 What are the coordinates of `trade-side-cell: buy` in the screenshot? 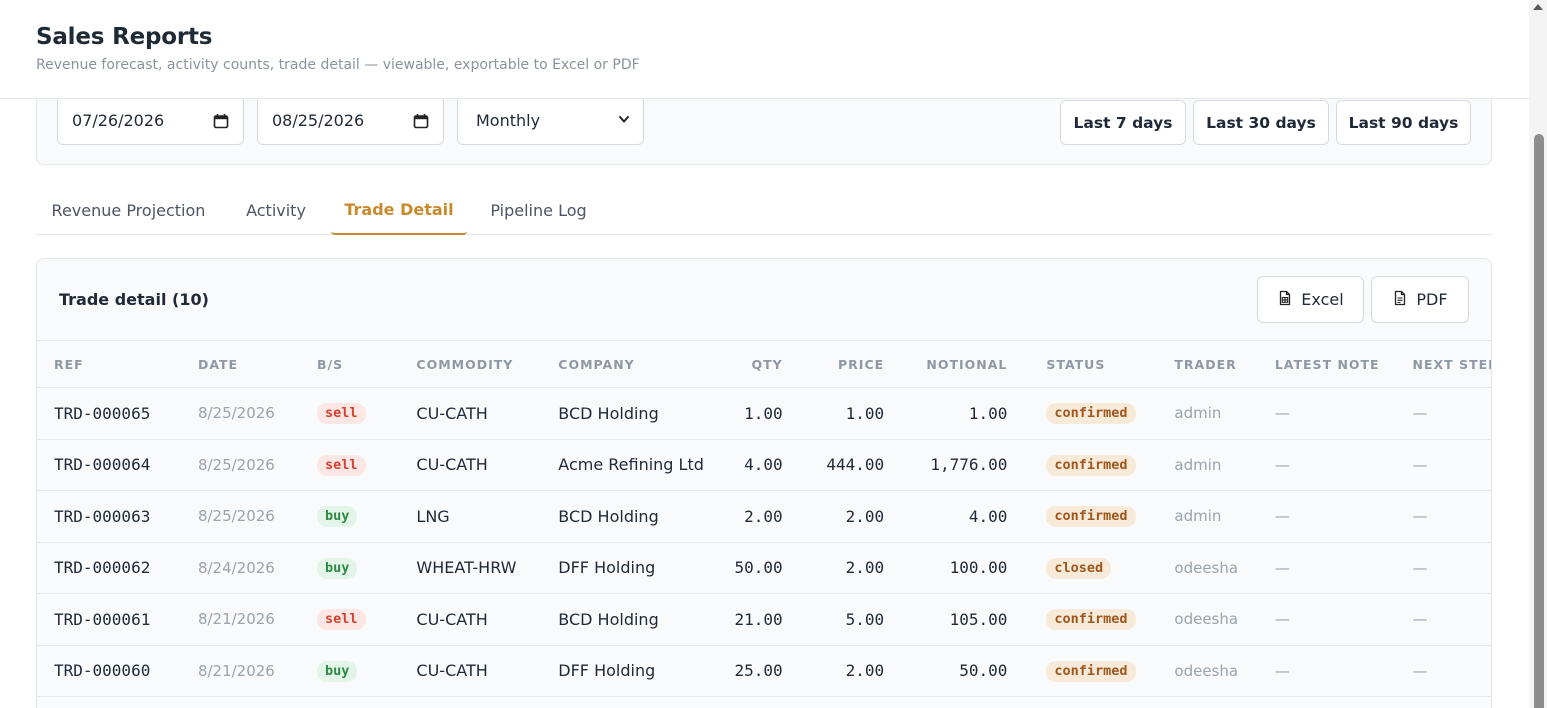 It's located at (349, 671).